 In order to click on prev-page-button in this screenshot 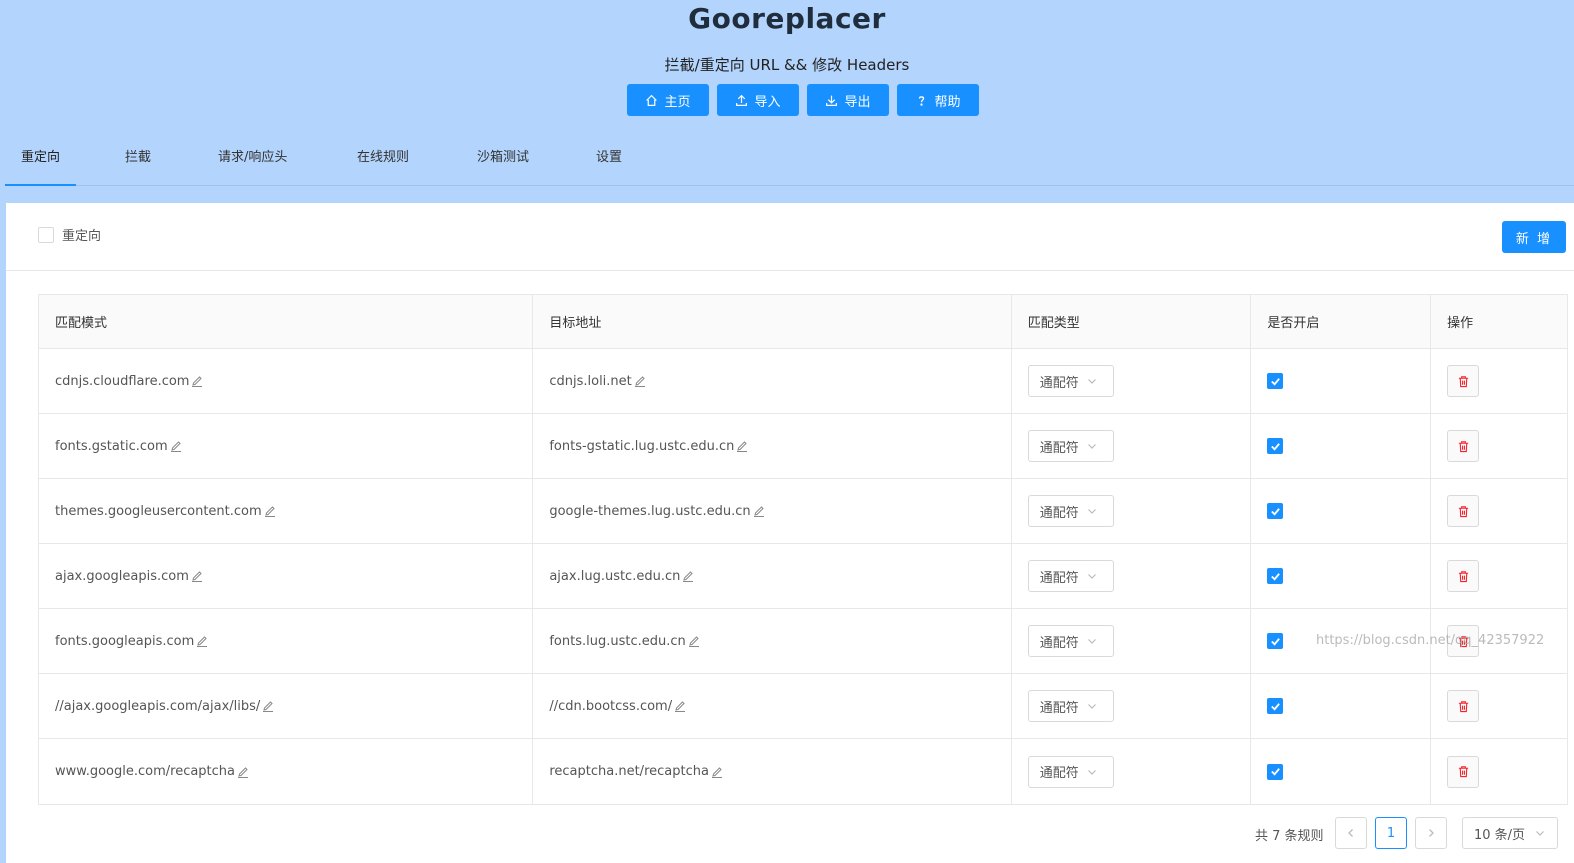, I will do `click(1351, 833)`.